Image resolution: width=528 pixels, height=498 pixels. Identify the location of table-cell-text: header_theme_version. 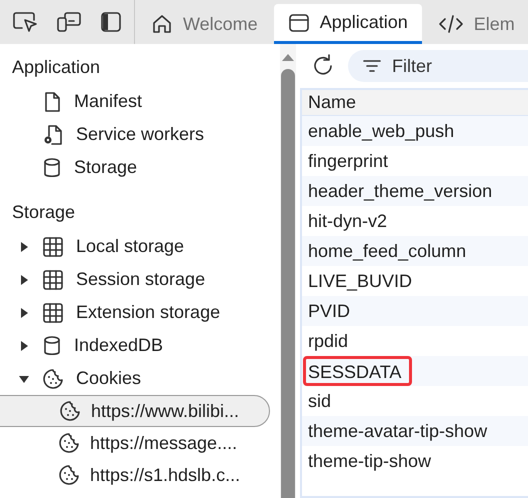
(400, 191).